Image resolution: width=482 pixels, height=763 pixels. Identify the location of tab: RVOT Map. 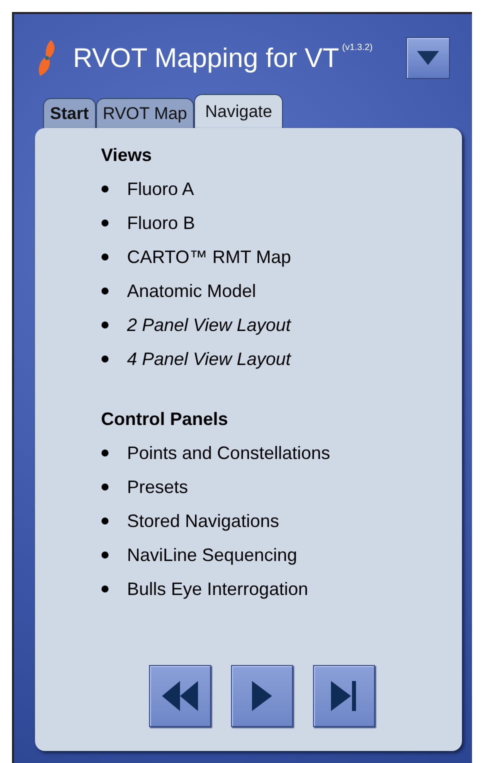
(145, 113).